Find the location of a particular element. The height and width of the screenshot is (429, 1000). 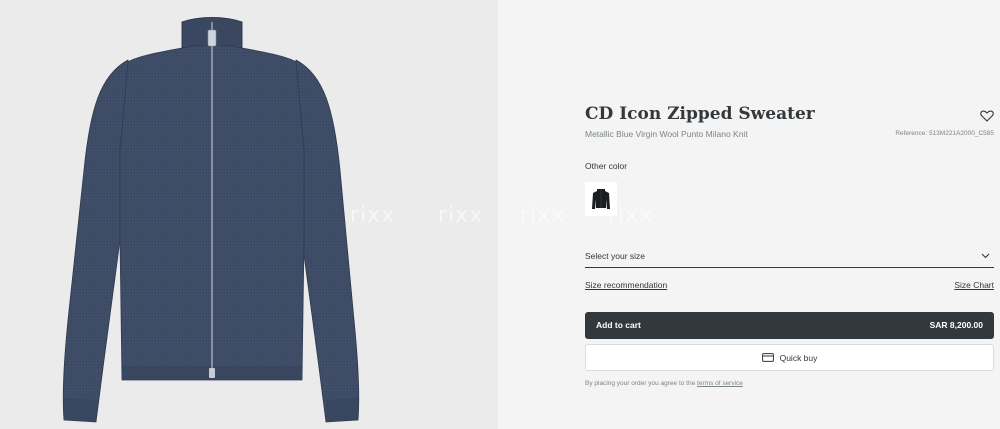

size-chart-link: Size Chart is located at coordinates (974, 285).